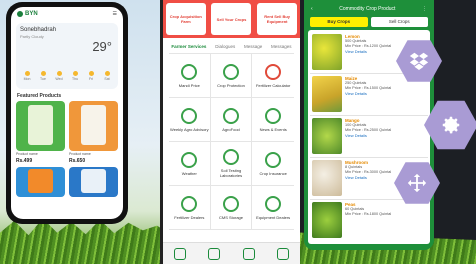 This screenshot has height=264, width=476. I want to click on tab-messages: Messages, so click(281, 46).